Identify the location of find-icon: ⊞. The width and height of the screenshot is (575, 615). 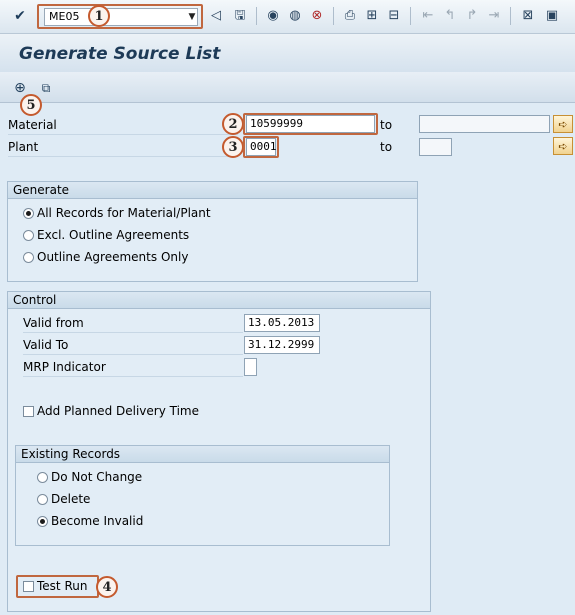
(372, 16).